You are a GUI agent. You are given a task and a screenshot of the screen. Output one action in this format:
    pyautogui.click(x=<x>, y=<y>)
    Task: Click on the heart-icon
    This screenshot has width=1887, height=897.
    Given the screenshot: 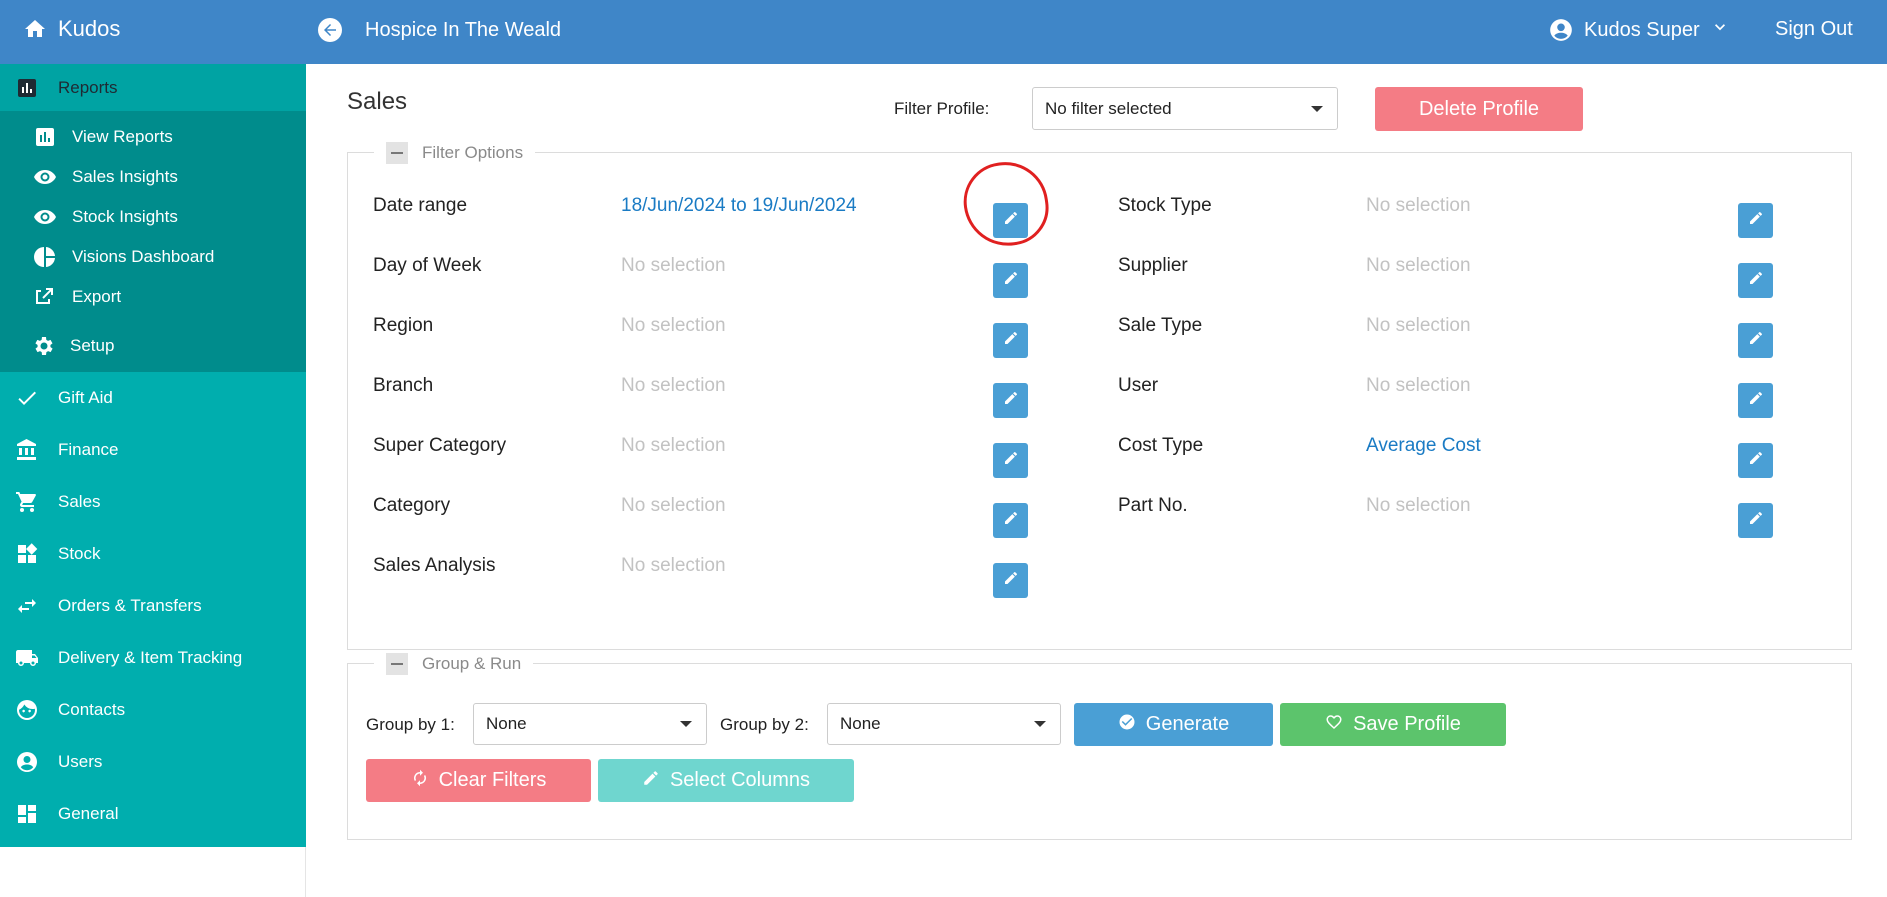 What is the action you would take?
    pyautogui.click(x=1334, y=725)
    